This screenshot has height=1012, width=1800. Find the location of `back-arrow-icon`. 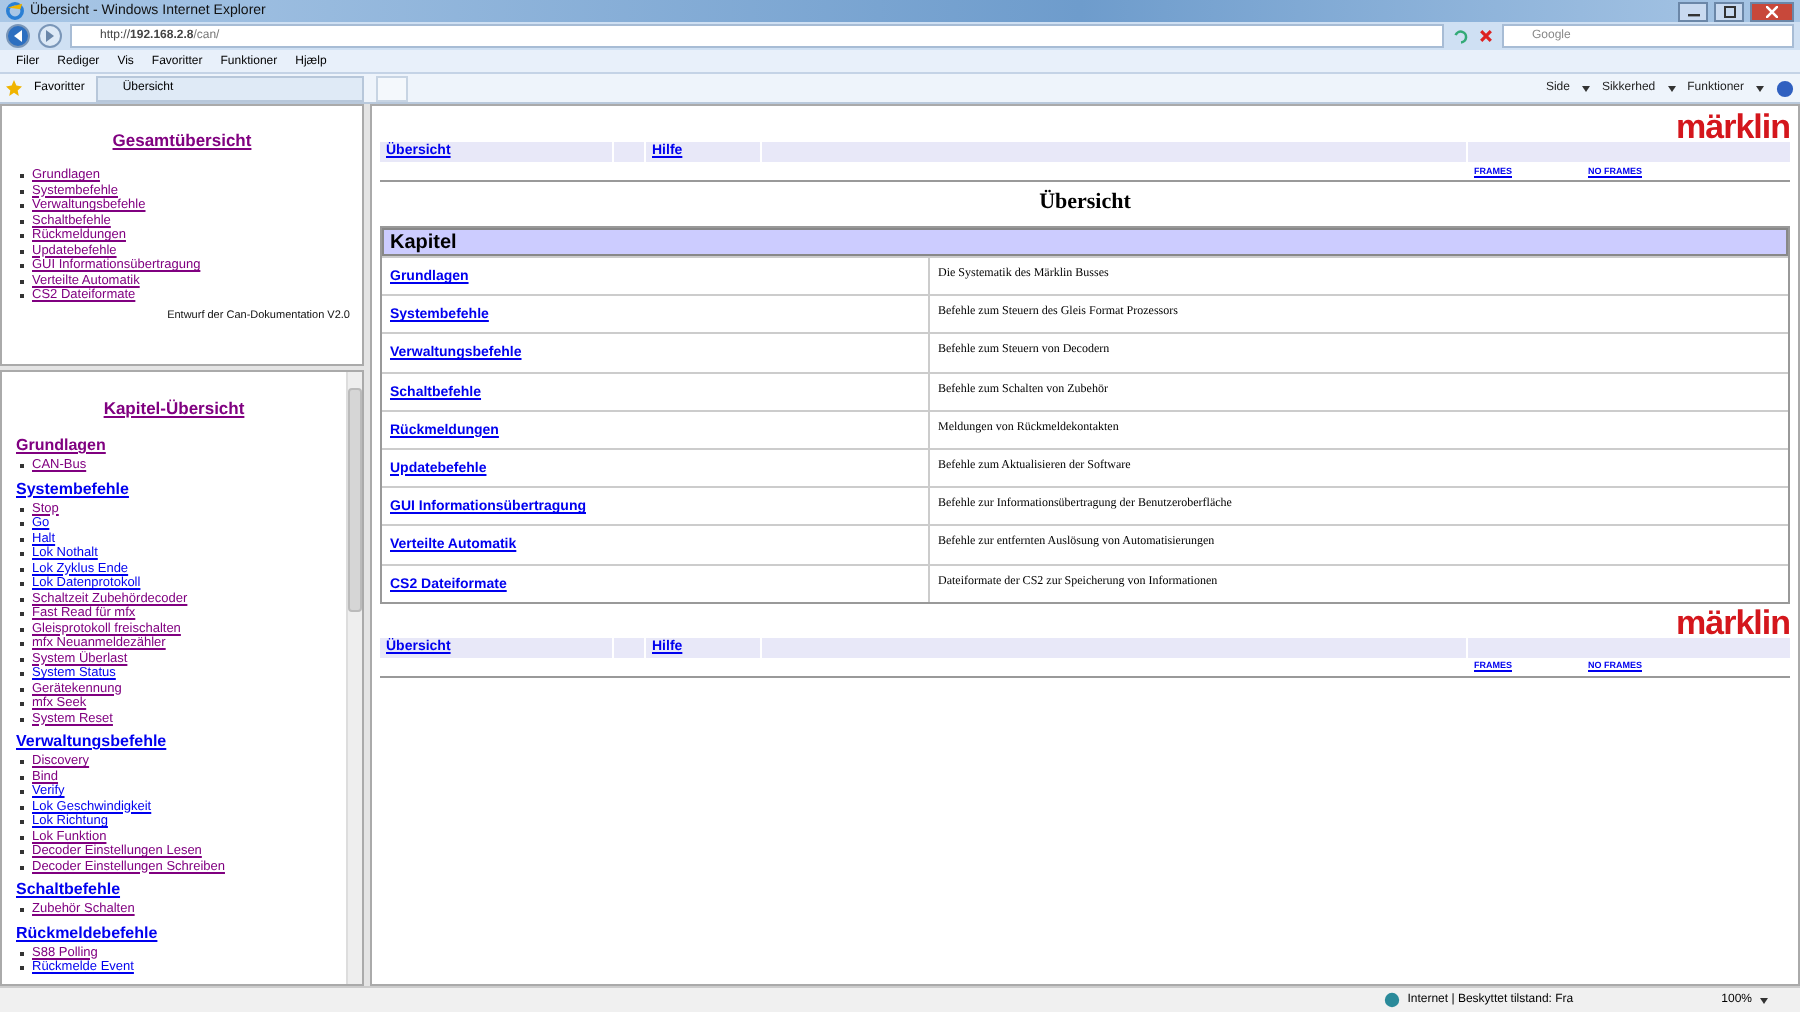

back-arrow-icon is located at coordinates (18, 36).